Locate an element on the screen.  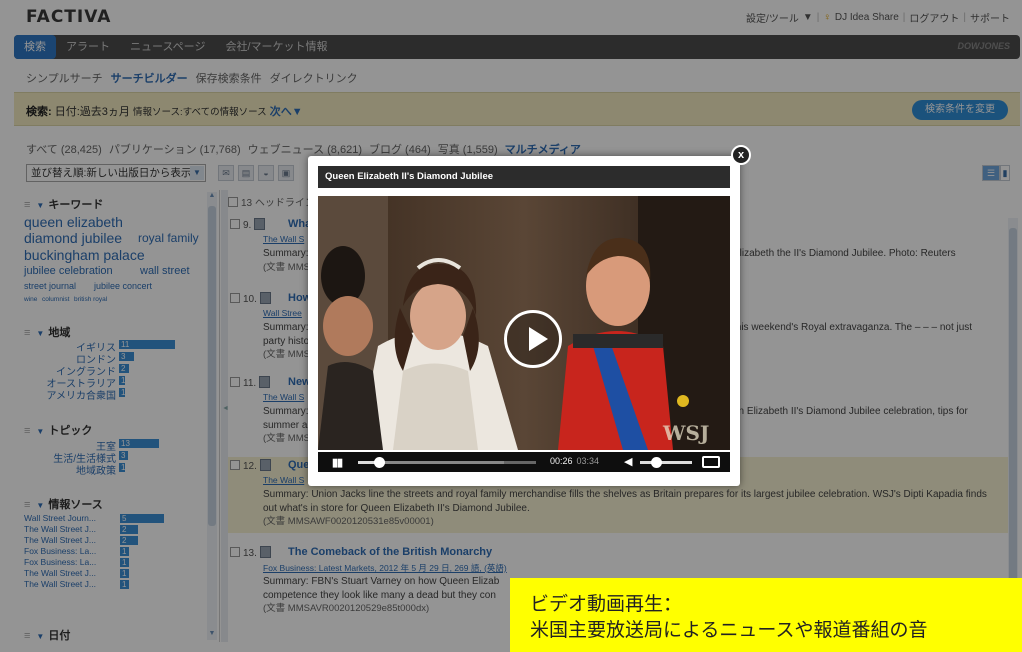
volume-handle is located at coordinates (656, 462).